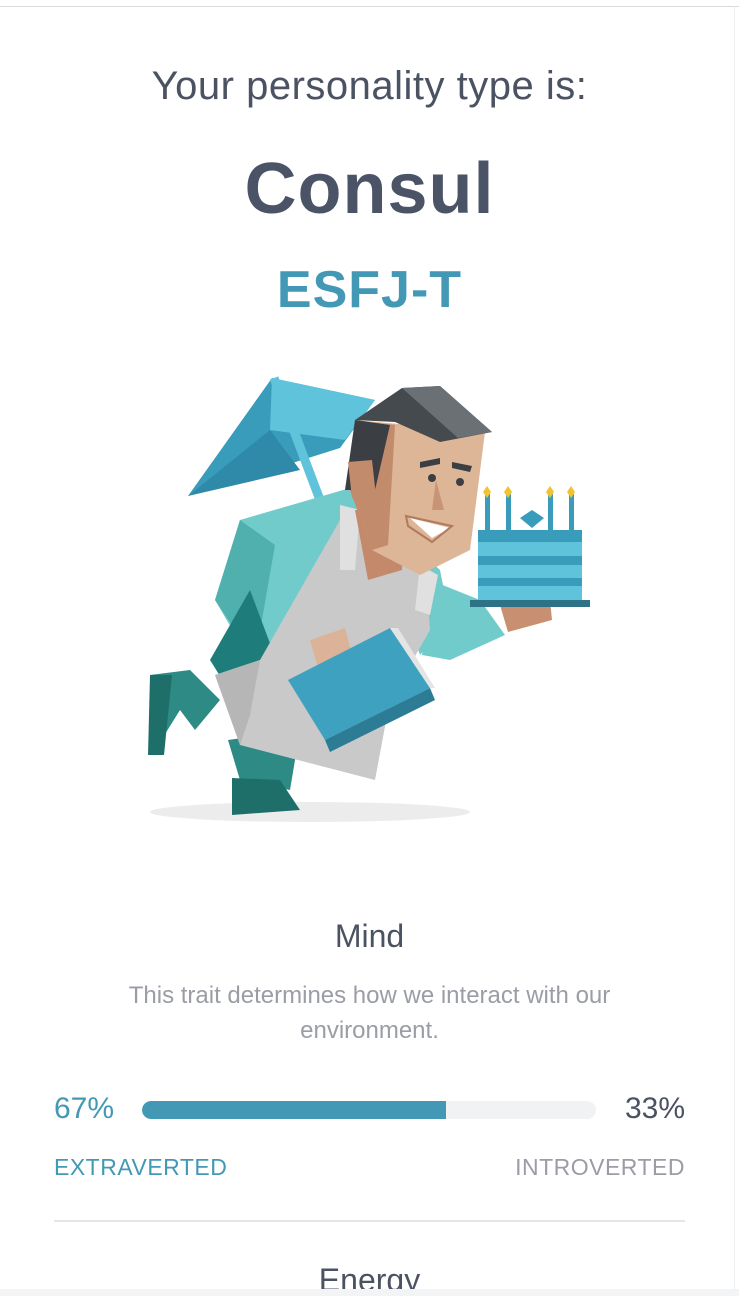 The image size is (739, 1296). Describe the element at coordinates (84, 1108) in the screenshot. I see `extraverted-percent: 67%` at that location.